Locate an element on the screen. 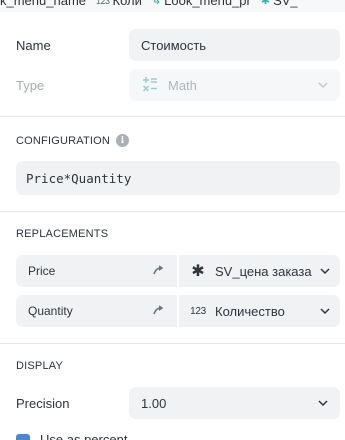  math-icon is located at coordinates (150, 85).